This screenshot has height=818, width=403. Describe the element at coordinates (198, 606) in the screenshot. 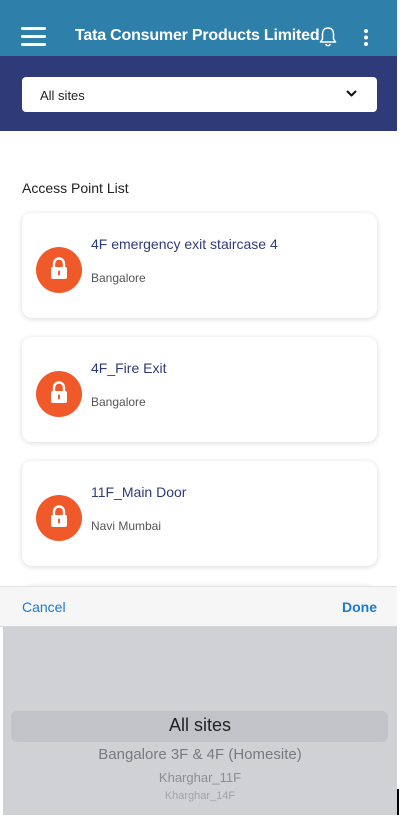

I see `picker-toolbar: Cancel Done` at that location.